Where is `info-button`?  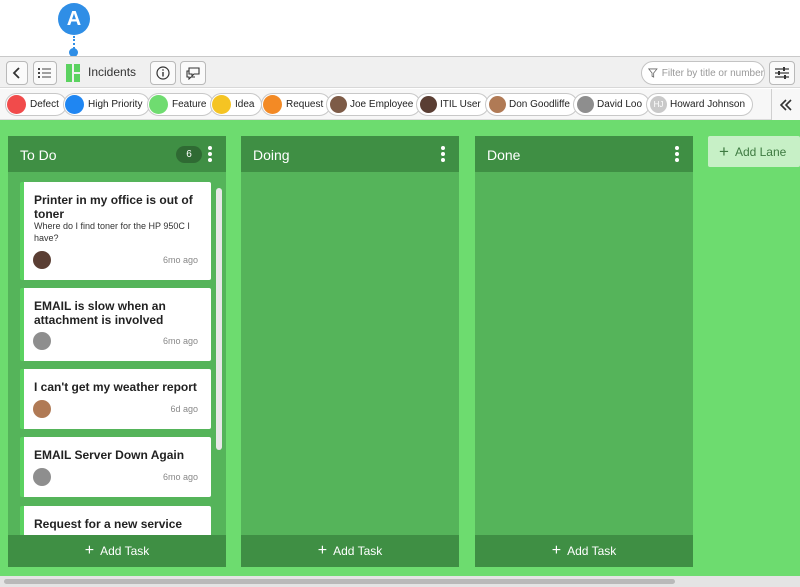
info-button is located at coordinates (163, 73).